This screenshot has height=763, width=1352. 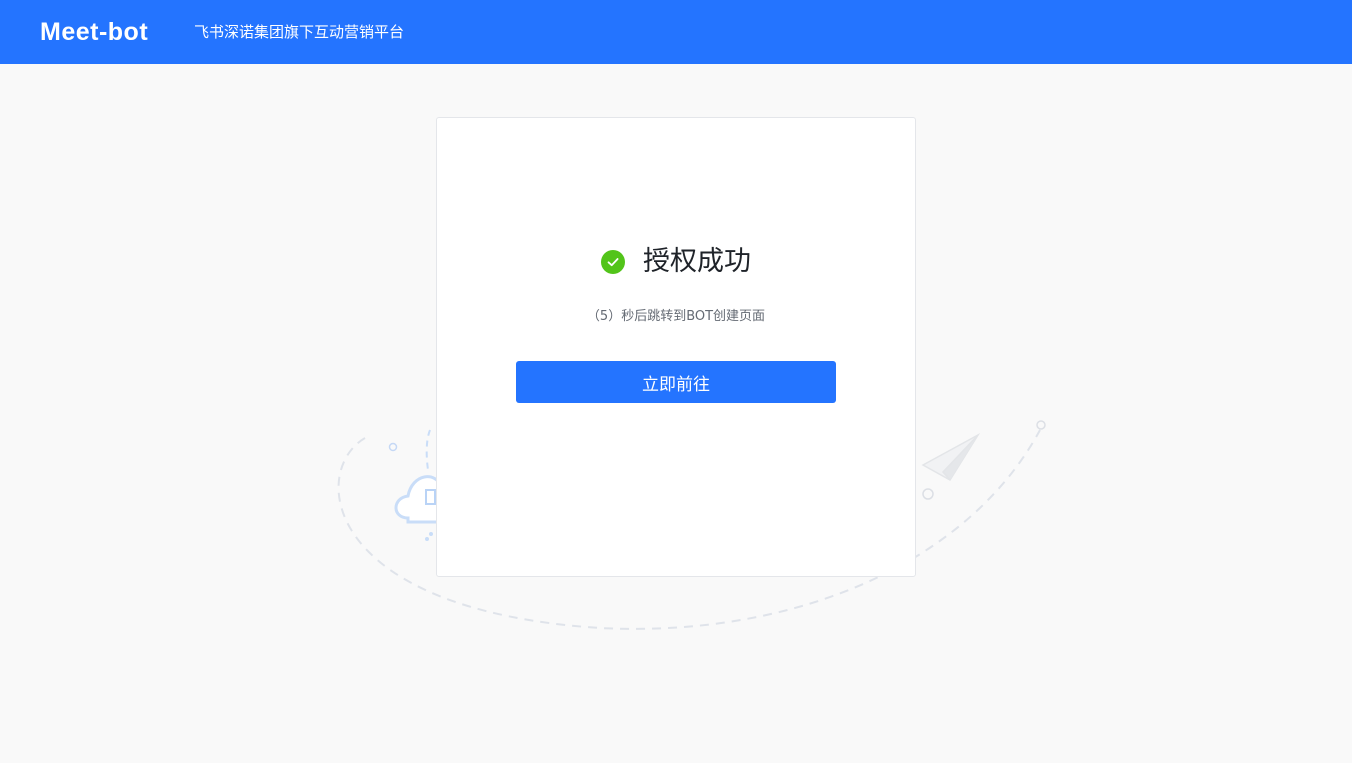 What do you see at coordinates (676, 382) in the screenshot?
I see `go-now-button: 立即前往` at bounding box center [676, 382].